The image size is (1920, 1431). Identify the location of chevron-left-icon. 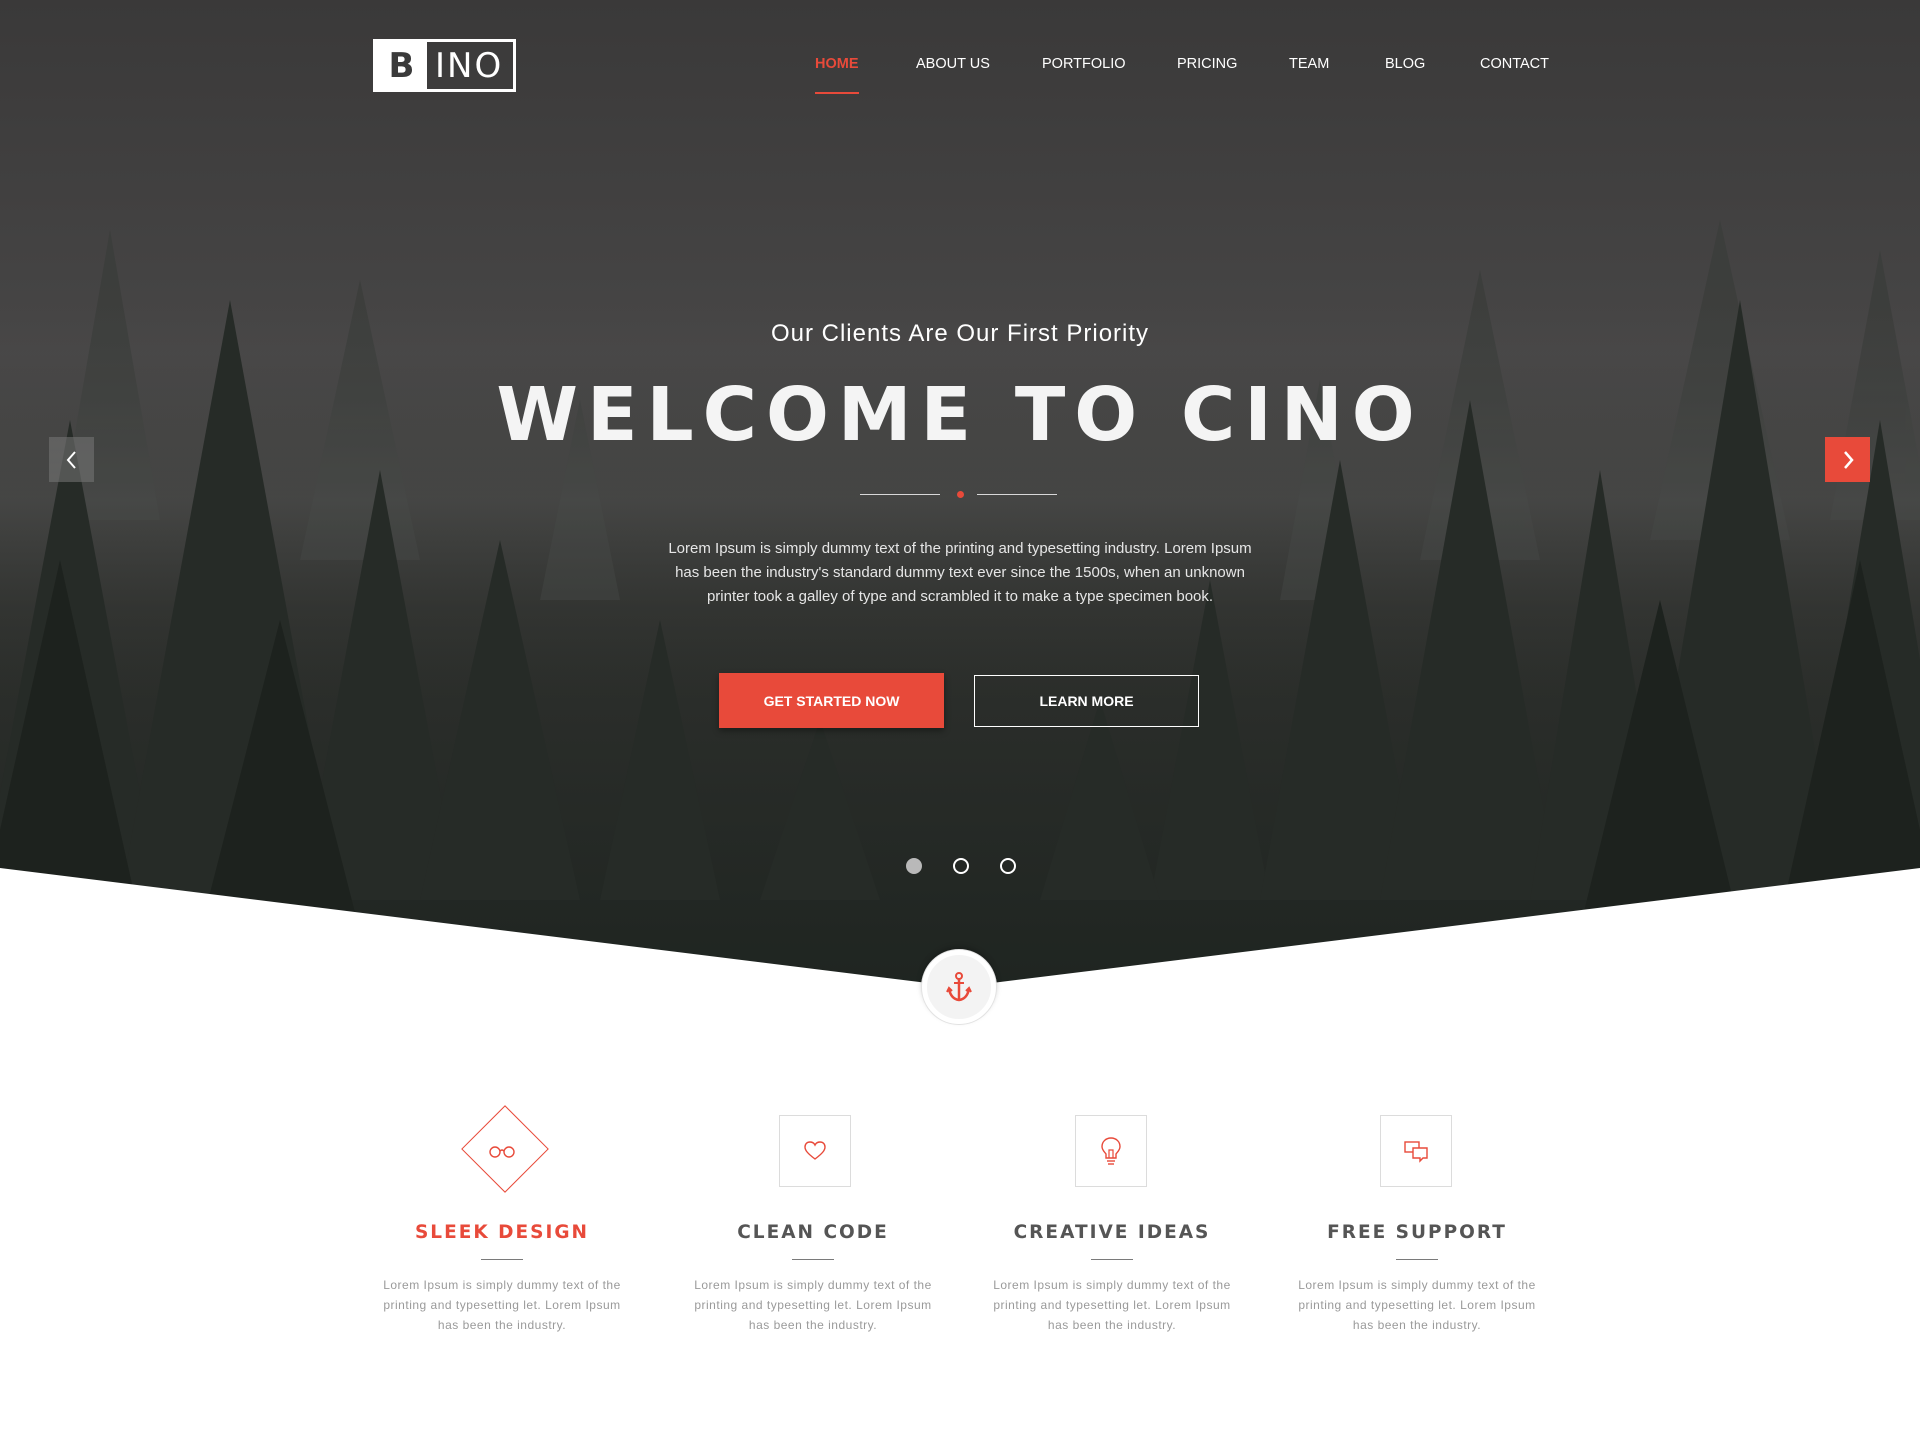
(71, 459).